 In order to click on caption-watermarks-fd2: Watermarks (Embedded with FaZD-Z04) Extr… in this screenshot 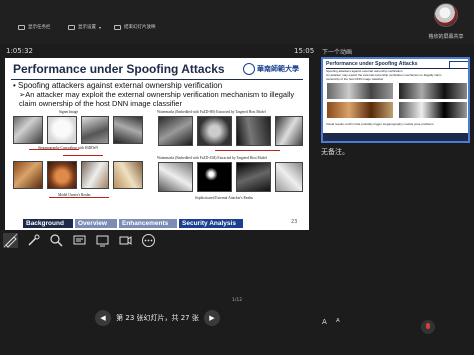, I will do `click(212, 158)`.